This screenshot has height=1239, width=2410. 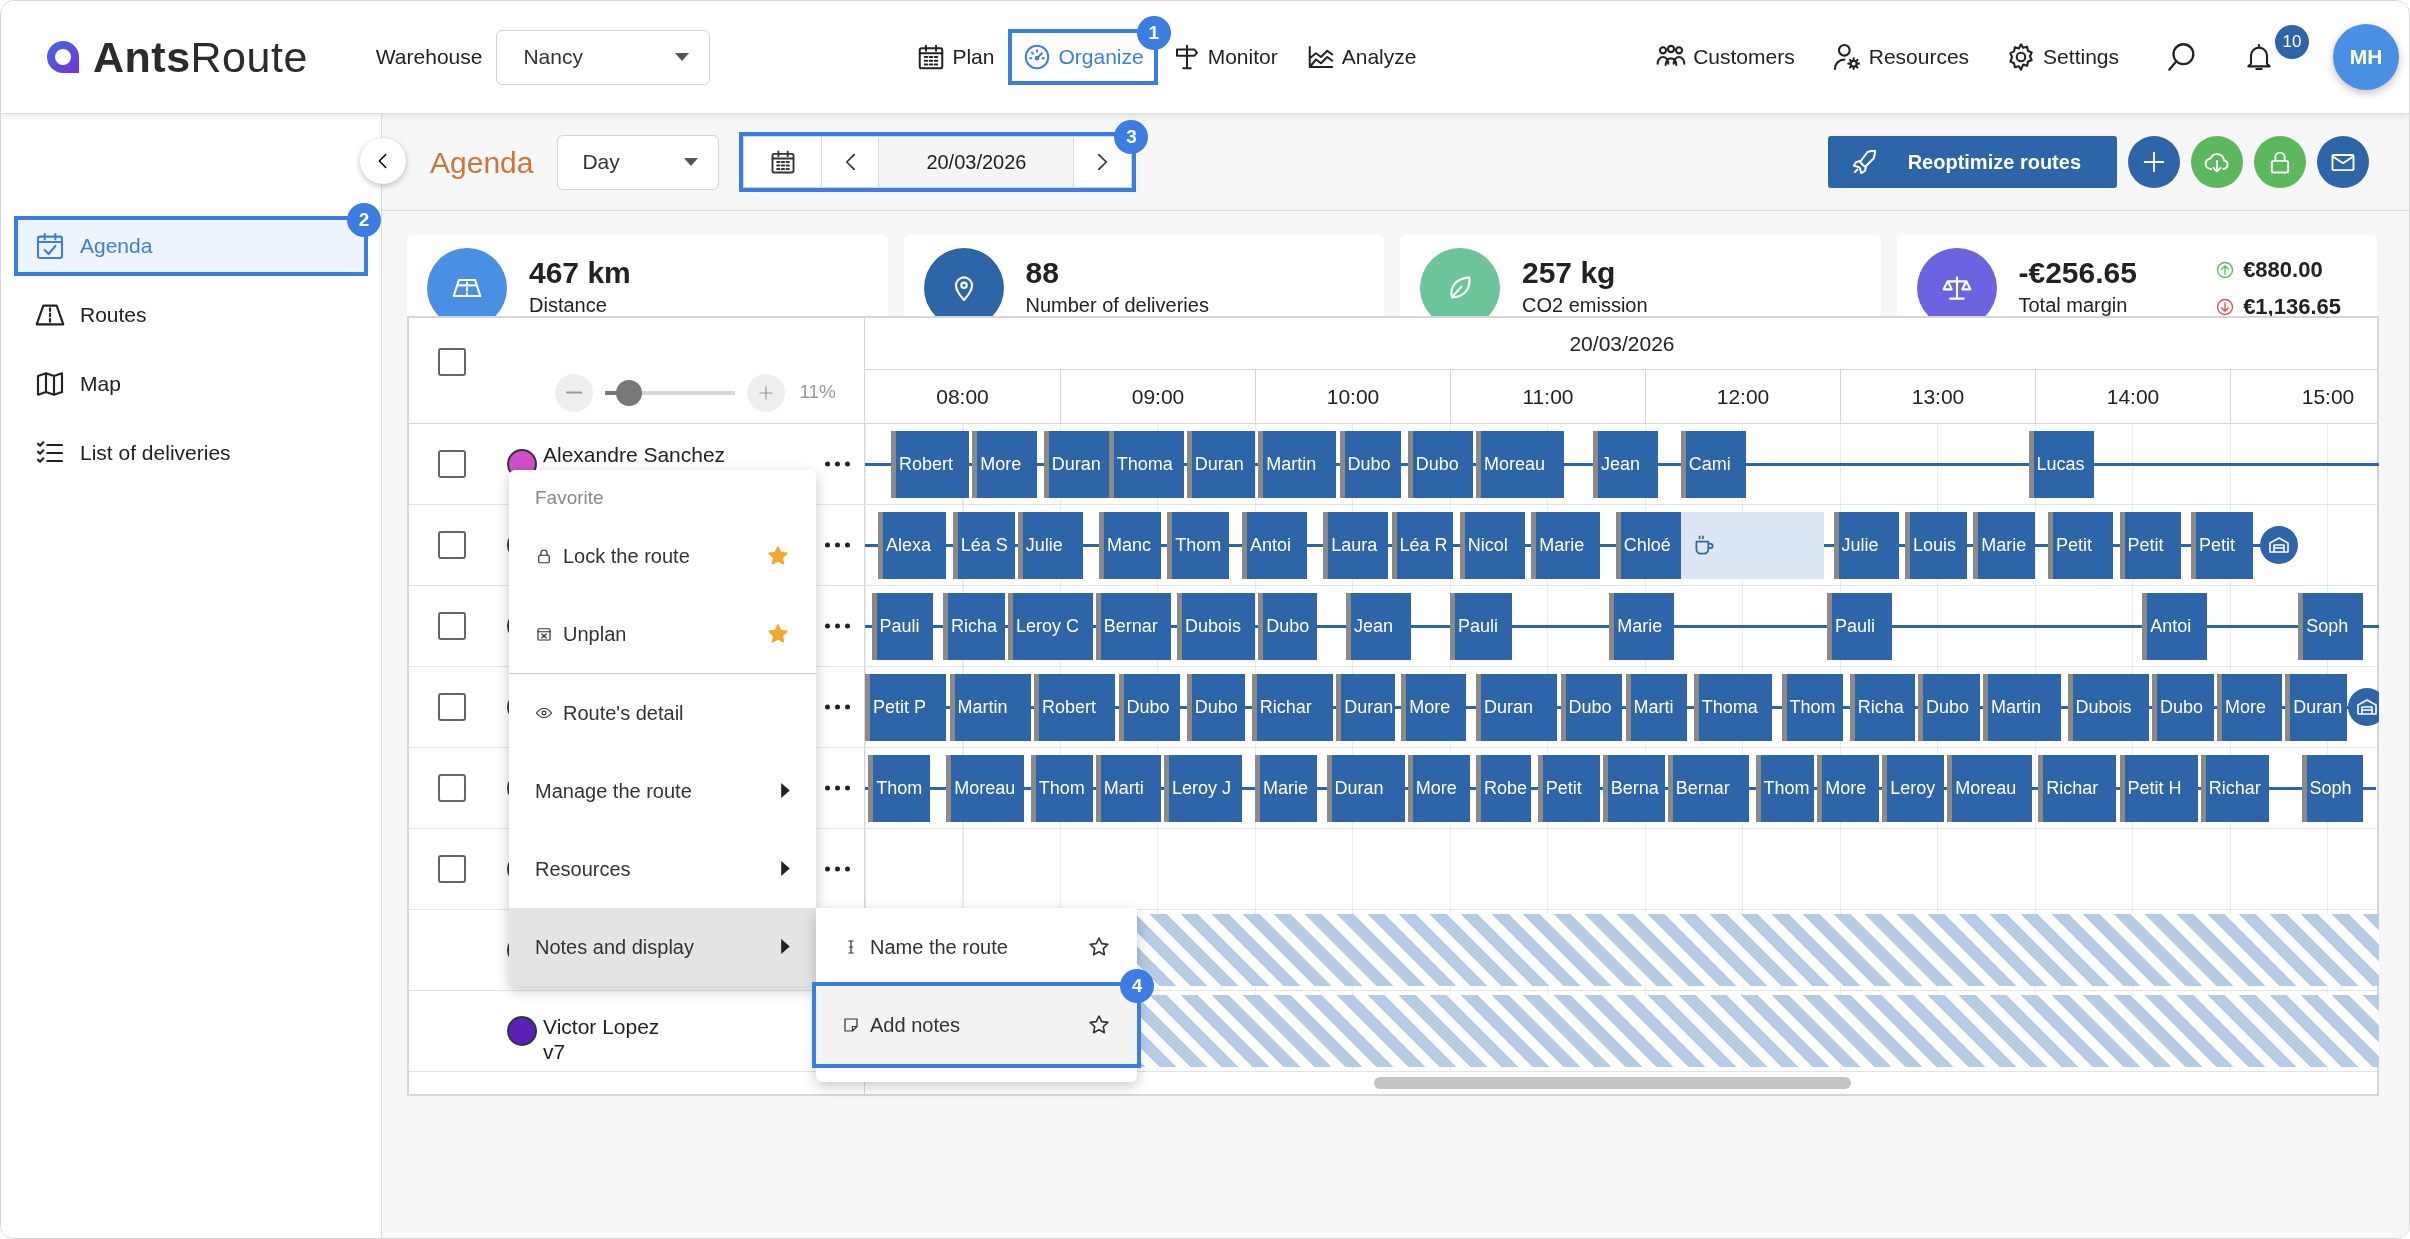 What do you see at coordinates (603, 57) in the screenshot?
I see `warehouse-select: Nancy` at bounding box center [603, 57].